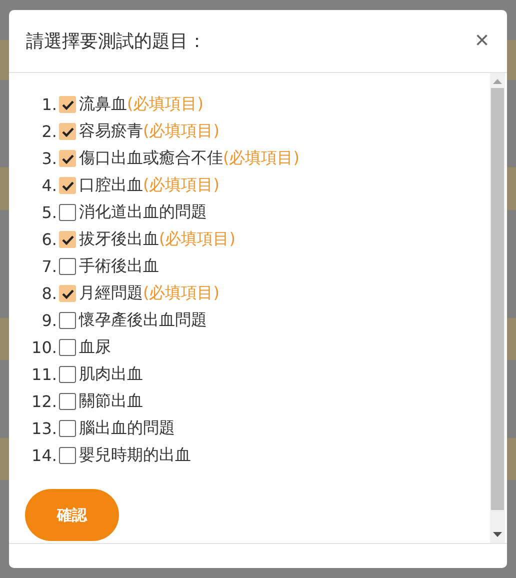 The width and height of the screenshot is (516, 578). Describe the element at coordinates (111, 131) in the screenshot. I see `item-label: 容易瘀青` at that location.